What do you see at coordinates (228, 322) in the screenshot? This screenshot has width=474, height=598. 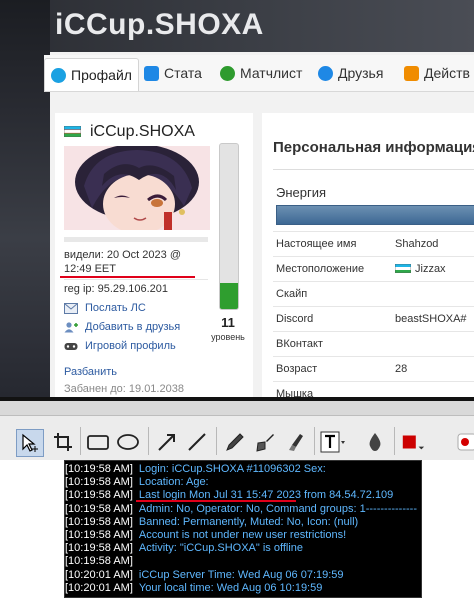 I see `level-number: 11` at bounding box center [228, 322].